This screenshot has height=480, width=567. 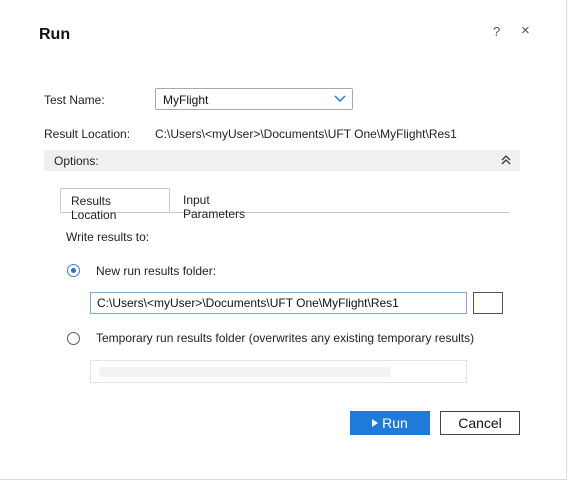 I want to click on options-label: Options:, so click(x=76, y=161).